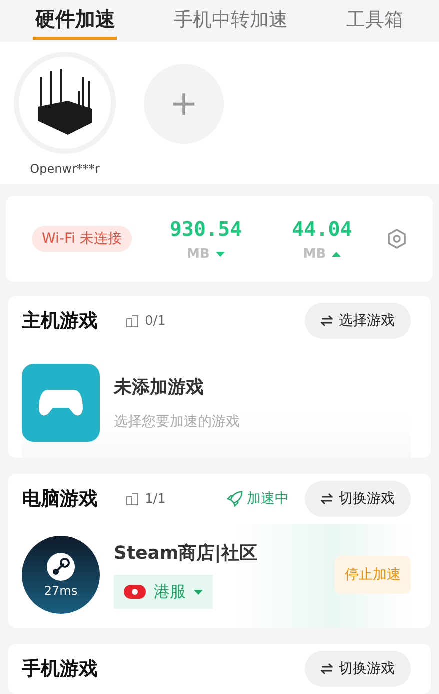 Image resolution: width=439 pixels, height=694 pixels. Describe the element at coordinates (268, 499) in the screenshot. I see `accelerating-status: 加速中` at that location.